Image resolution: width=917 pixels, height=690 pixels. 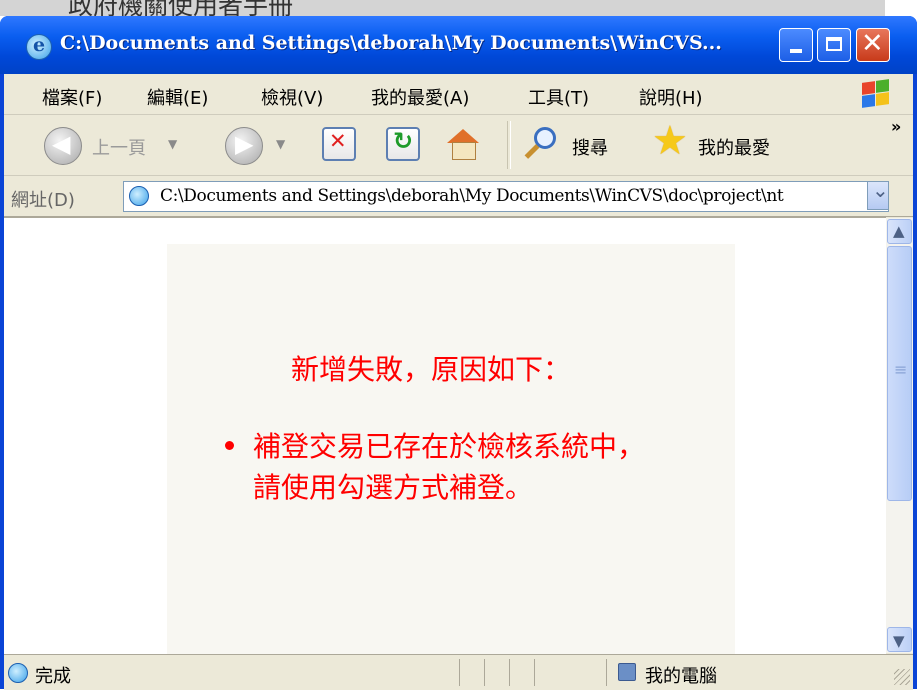 What do you see at coordinates (558, 97) in the screenshot?
I see `menu-tools: 工具(T)` at bounding box center [558, 97].